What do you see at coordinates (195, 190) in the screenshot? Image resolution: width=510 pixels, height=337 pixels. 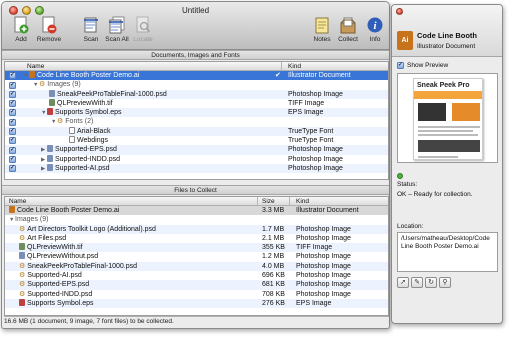 I see `files-to-collect-header: Files to Collect` at bounding box center [195, 190].